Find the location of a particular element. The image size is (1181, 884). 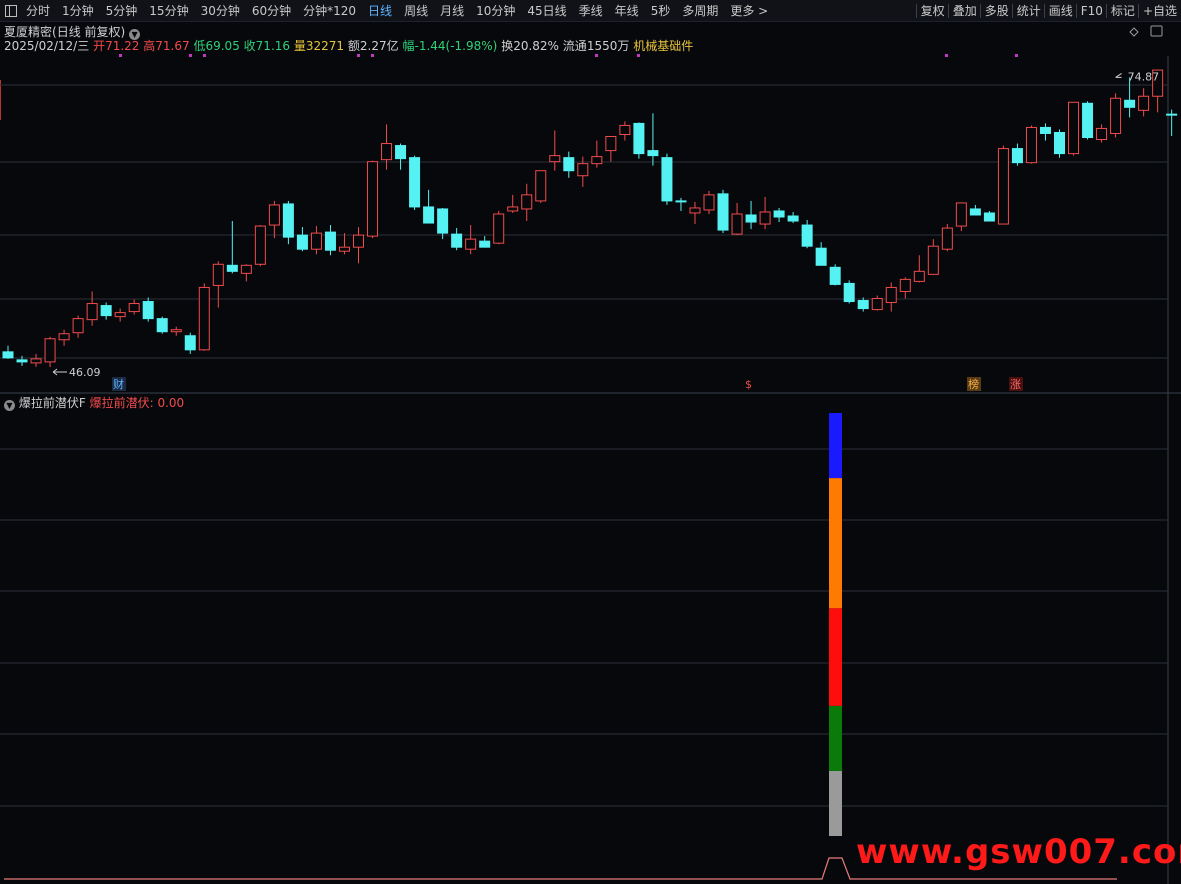

indicator-series-label: 爆拉前潜伏: is located at coordinates (121, 403).